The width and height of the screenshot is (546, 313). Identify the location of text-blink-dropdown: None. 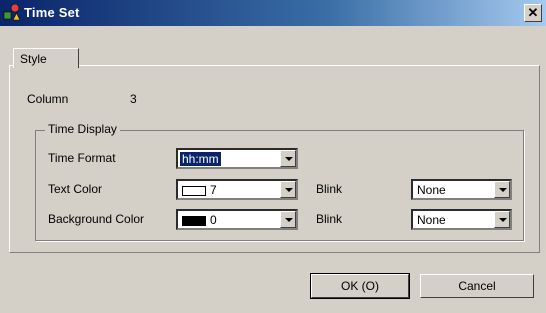
(461, 189).